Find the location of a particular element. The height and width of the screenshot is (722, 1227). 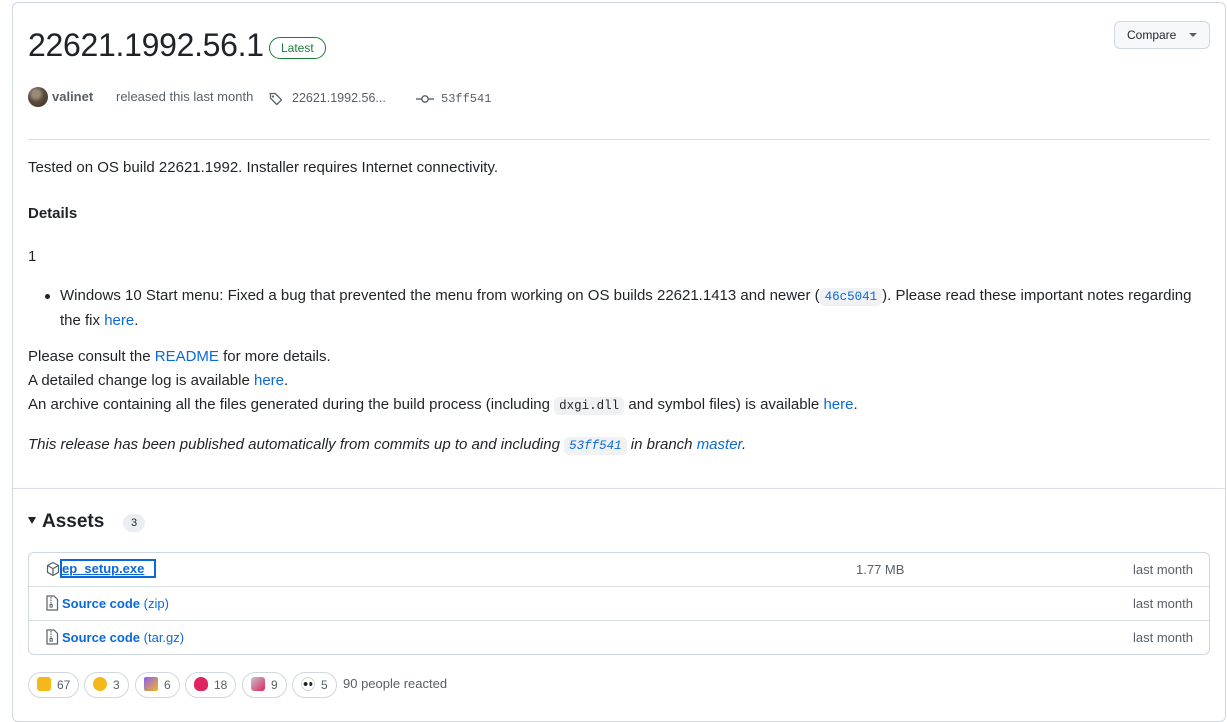

author-link: valinet is located at coordinates (72, 96).